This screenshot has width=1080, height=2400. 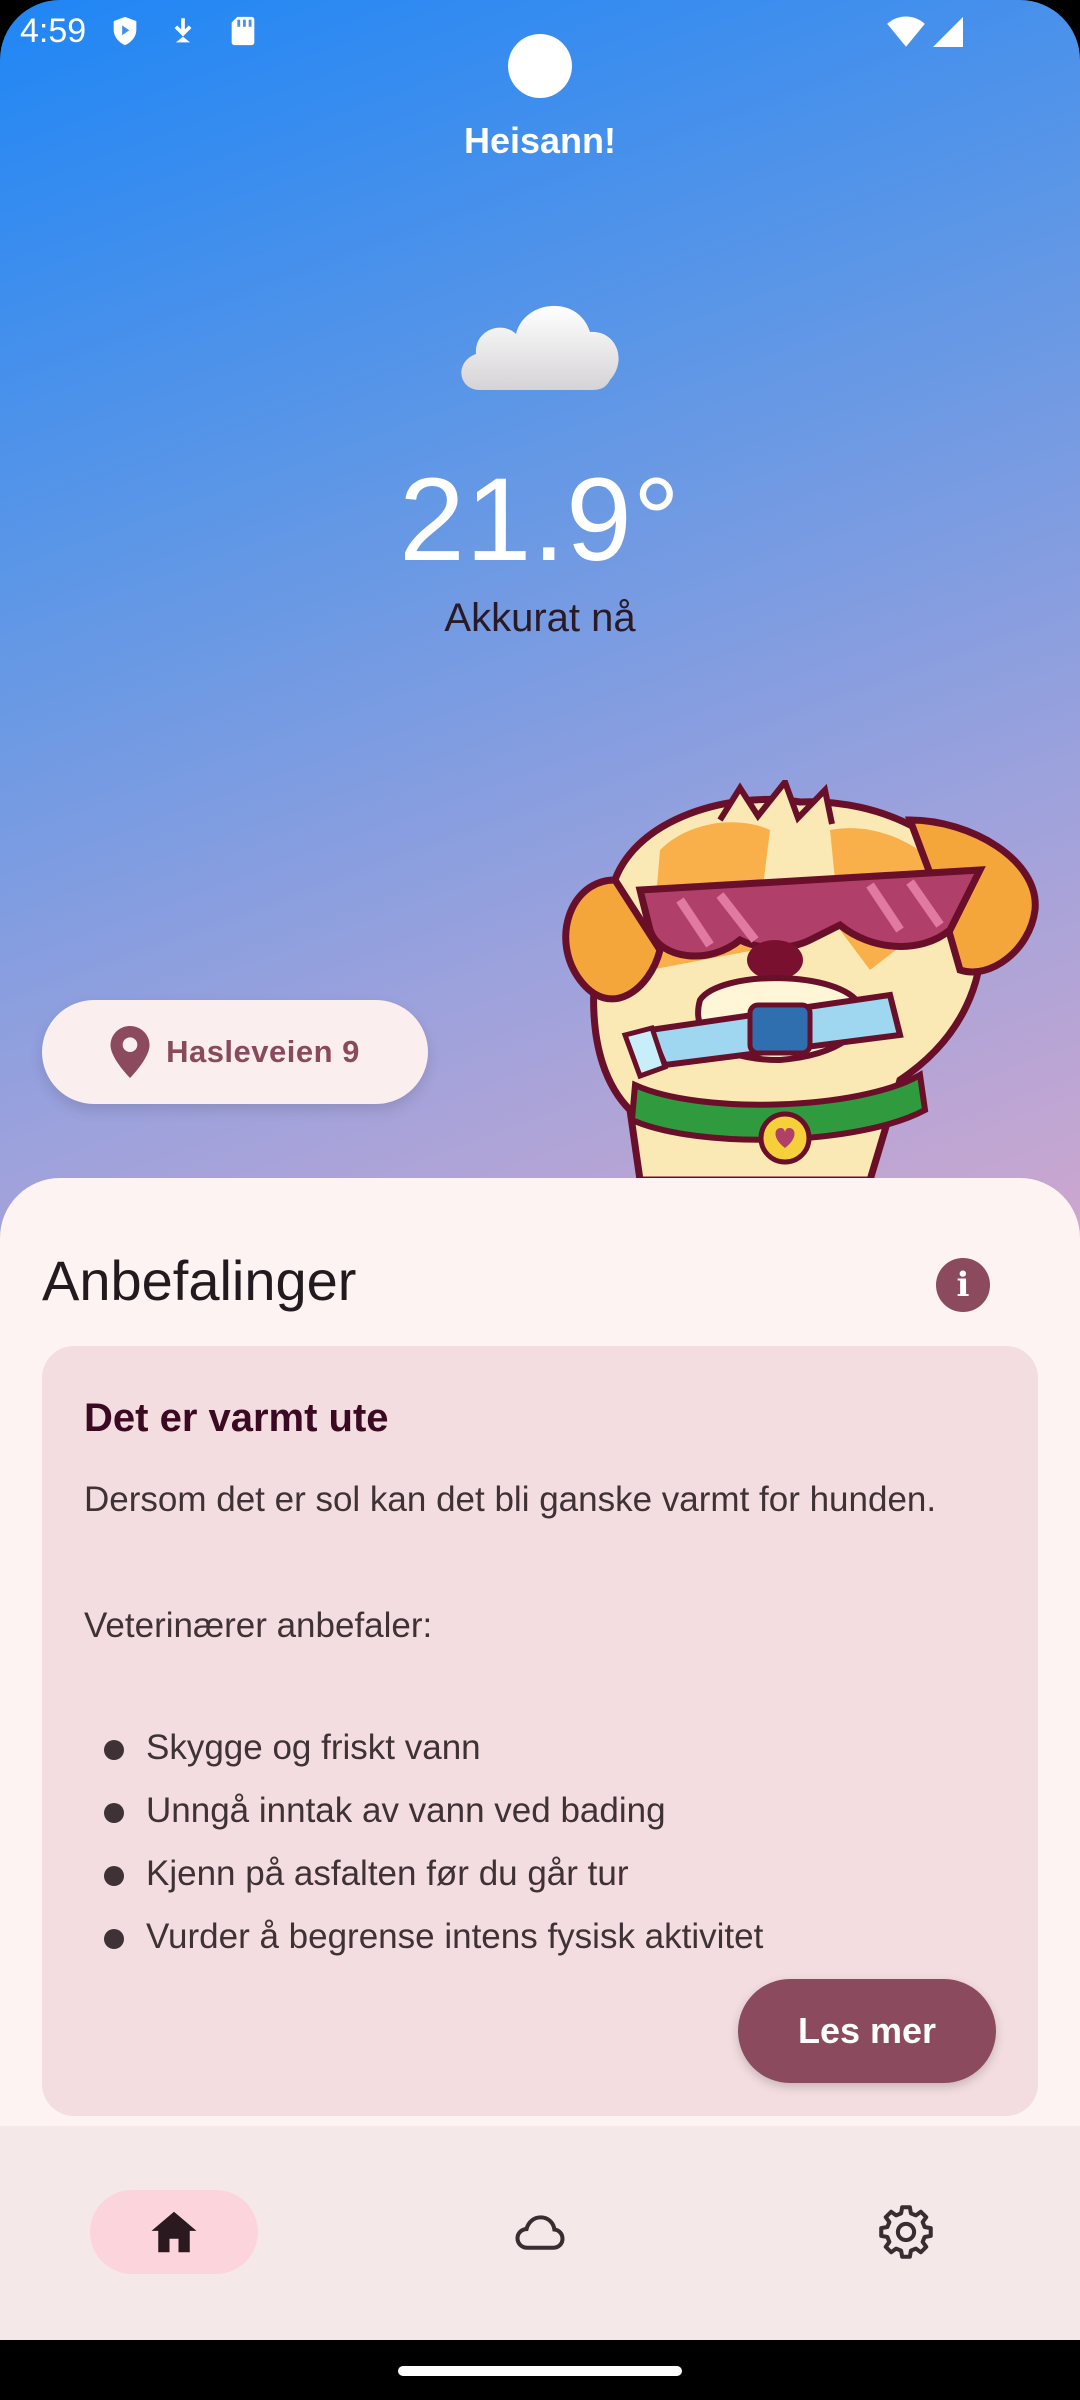 What do you see at coordinates (53, 31) in the screenshot?
I see `status-time: 4:59` at bounding box center [53, 31].